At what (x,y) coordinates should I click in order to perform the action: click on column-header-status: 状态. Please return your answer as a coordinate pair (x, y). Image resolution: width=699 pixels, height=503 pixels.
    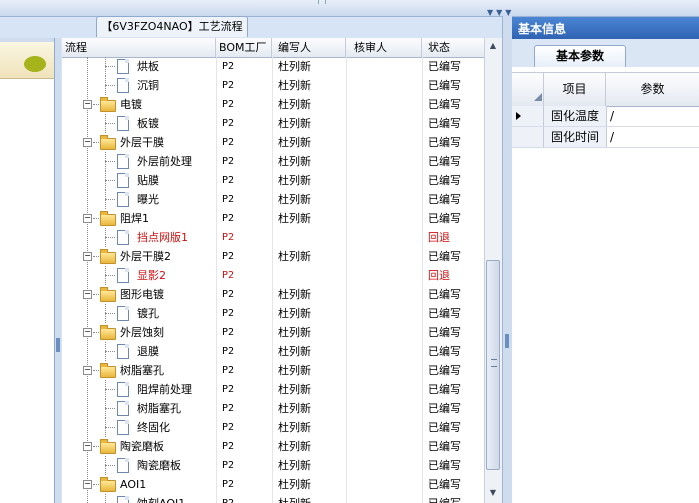
    Looking at the image, I should click on (453, 47).